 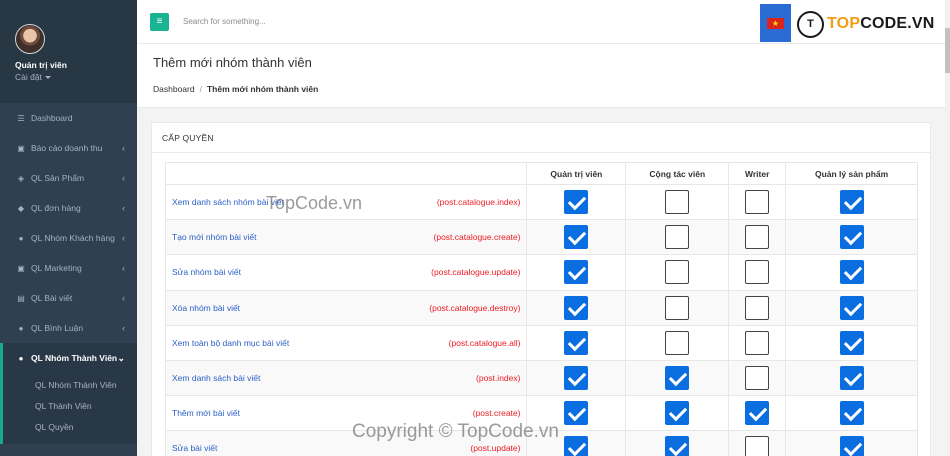 I want to click on permission-title: Xem danh sách bài viết, so click(x=216, y=378).